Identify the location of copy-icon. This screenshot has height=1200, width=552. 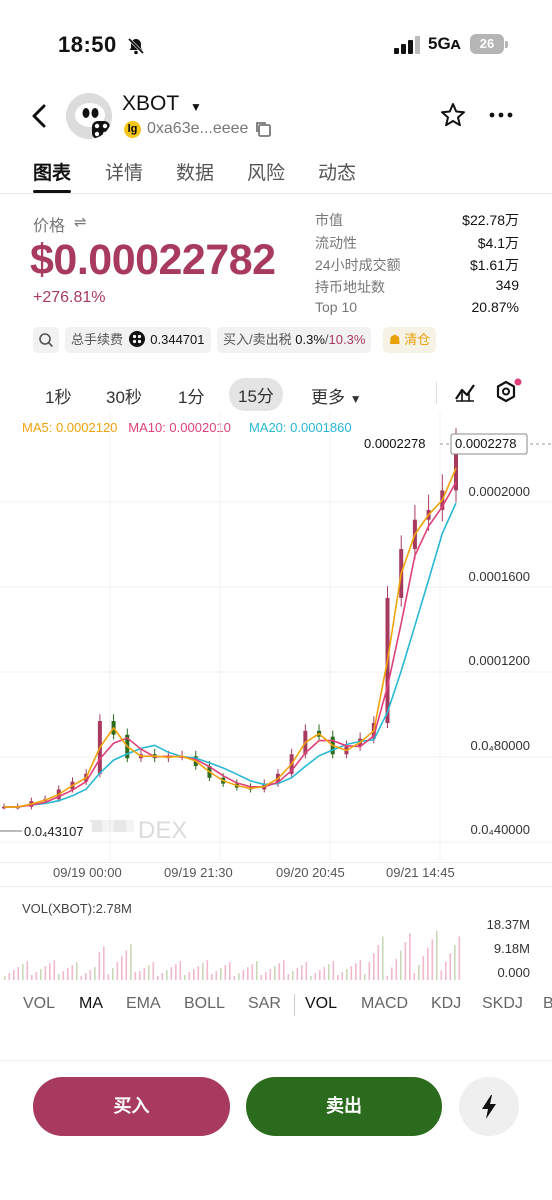
(263, 129).